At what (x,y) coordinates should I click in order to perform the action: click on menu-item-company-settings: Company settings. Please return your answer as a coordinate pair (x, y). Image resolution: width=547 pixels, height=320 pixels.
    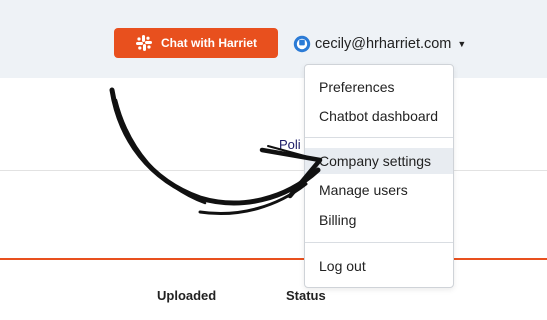
    Looking at the image, I should click on (379, 161).